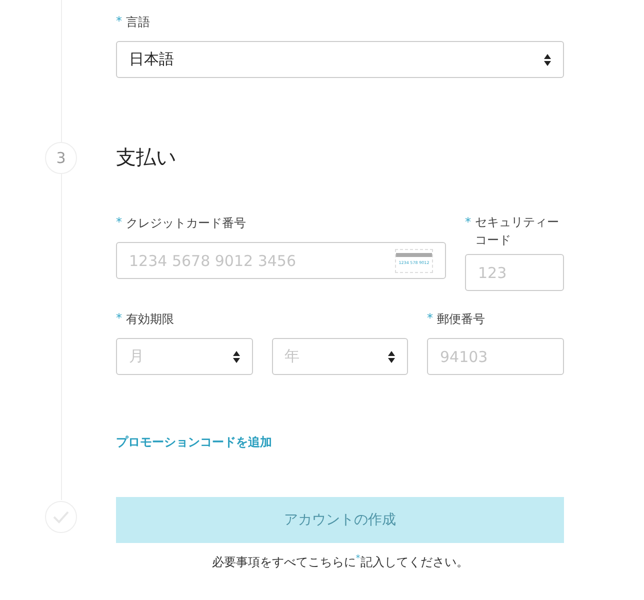 The image size is (644, 600). I want to click on step-number: 3, so click(61, 158).